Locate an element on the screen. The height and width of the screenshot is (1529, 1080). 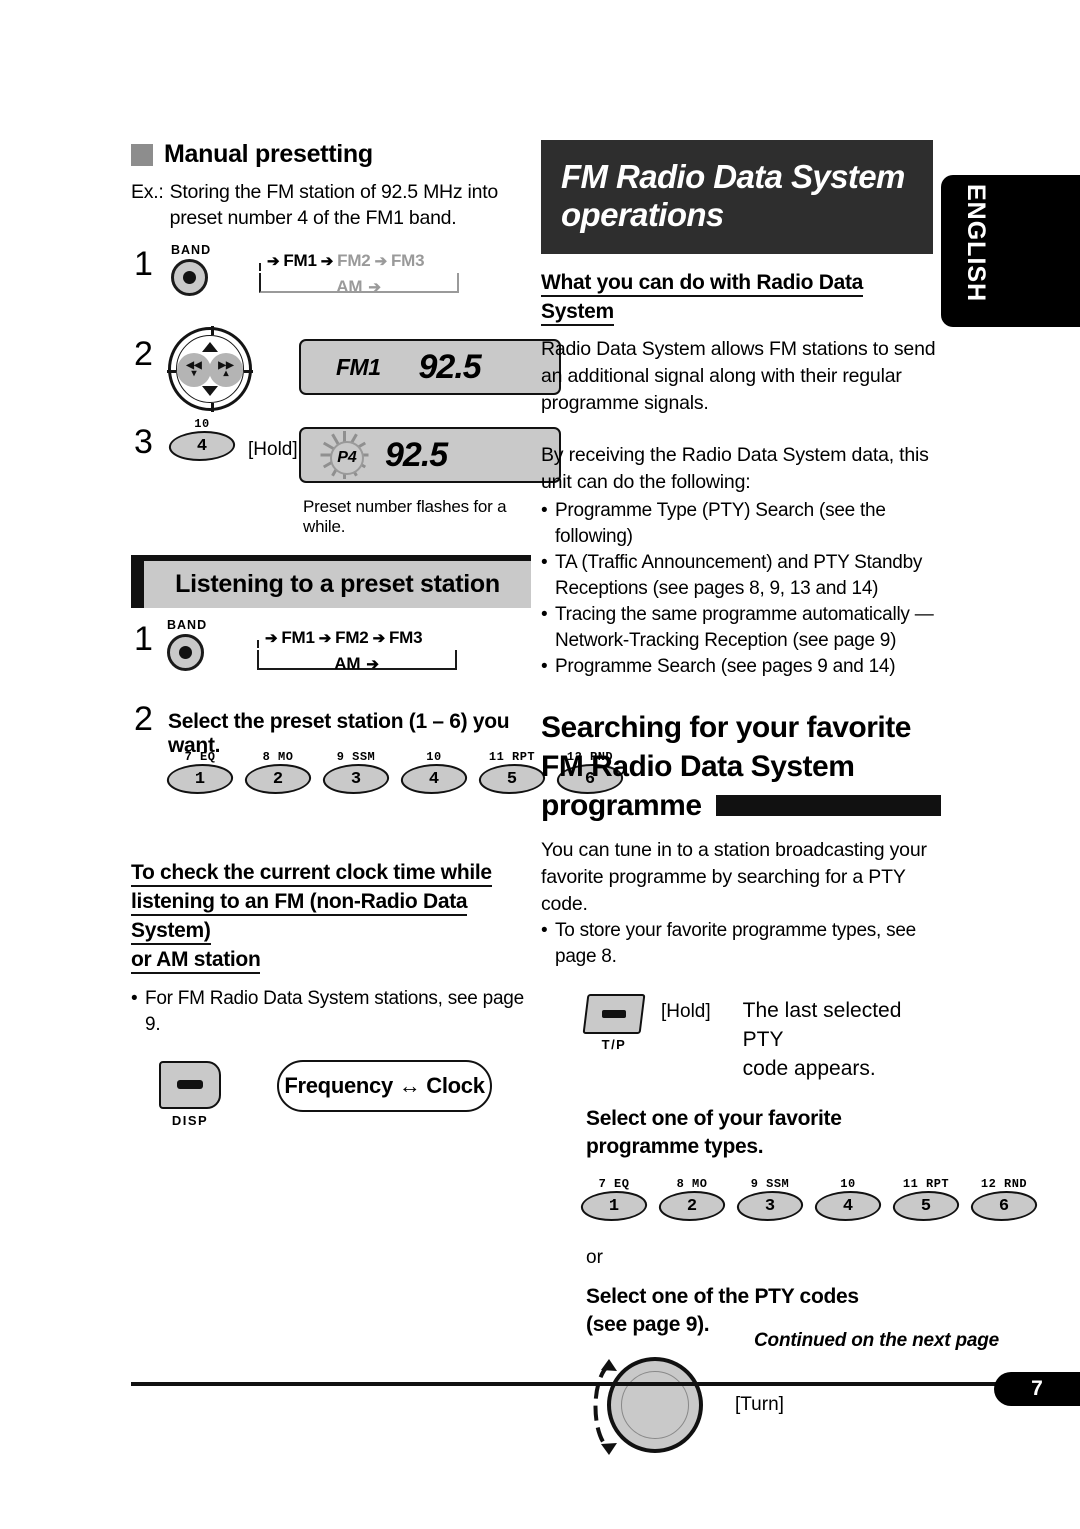
arrow-left-icon: ➔ is located at coordinates (372, 664).